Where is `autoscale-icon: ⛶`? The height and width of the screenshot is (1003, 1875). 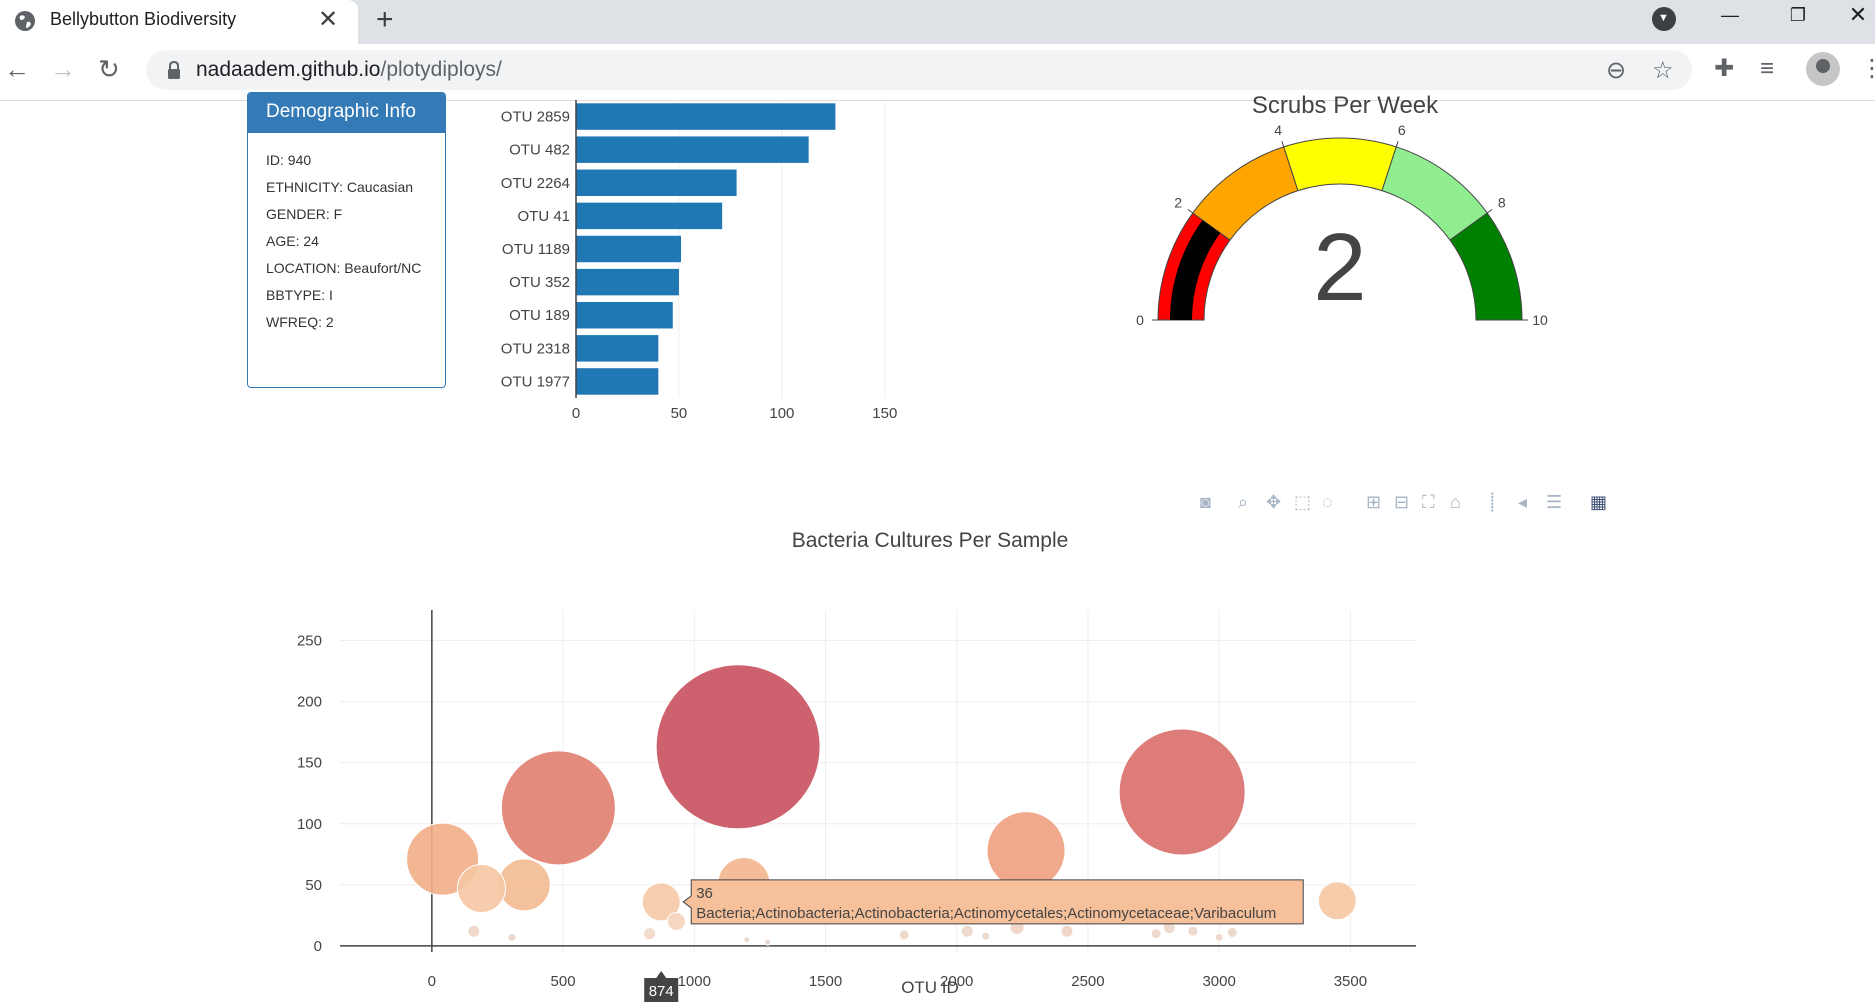
autoscale-icon: ⛶ is located at coordinates (1428, 502).